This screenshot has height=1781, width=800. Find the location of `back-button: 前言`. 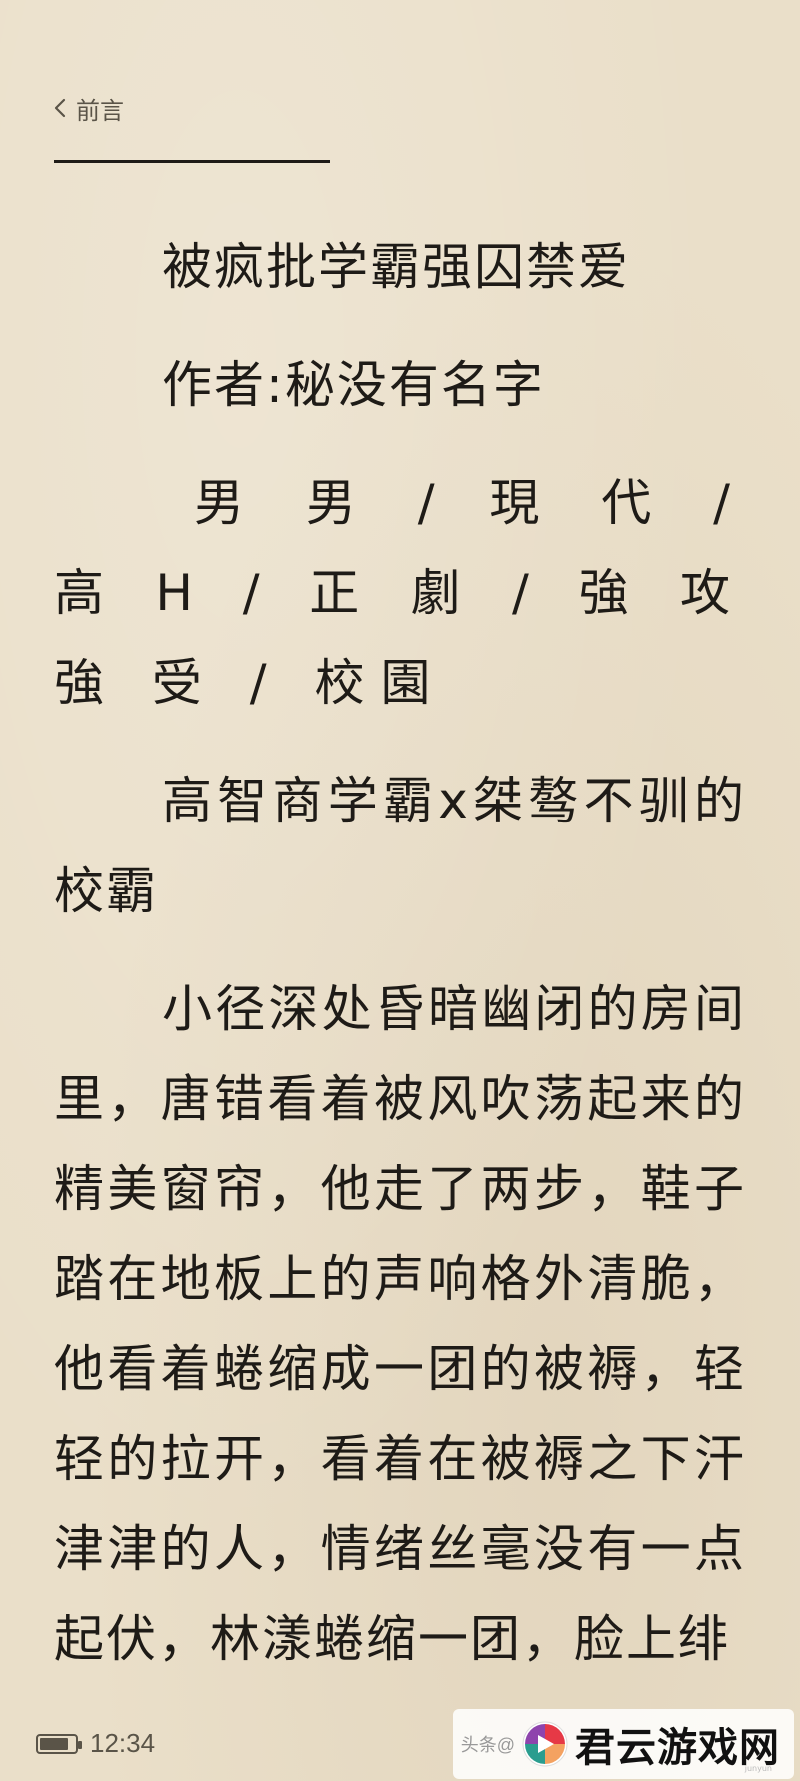

back-button: 前言 is located at coordinates (87, 108).